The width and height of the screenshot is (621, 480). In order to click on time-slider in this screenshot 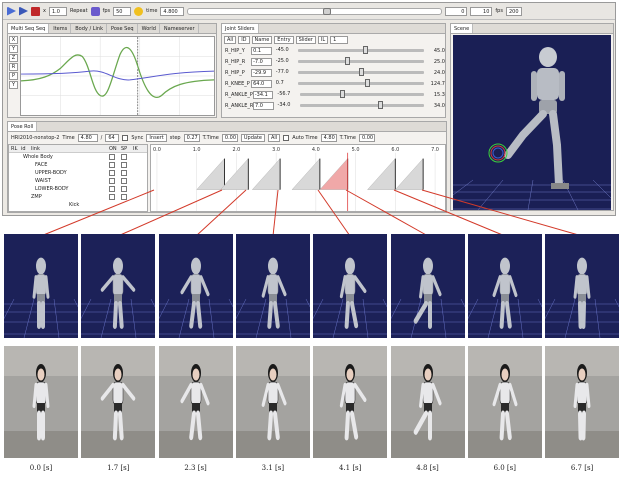, I will do `click(315, 11)`.